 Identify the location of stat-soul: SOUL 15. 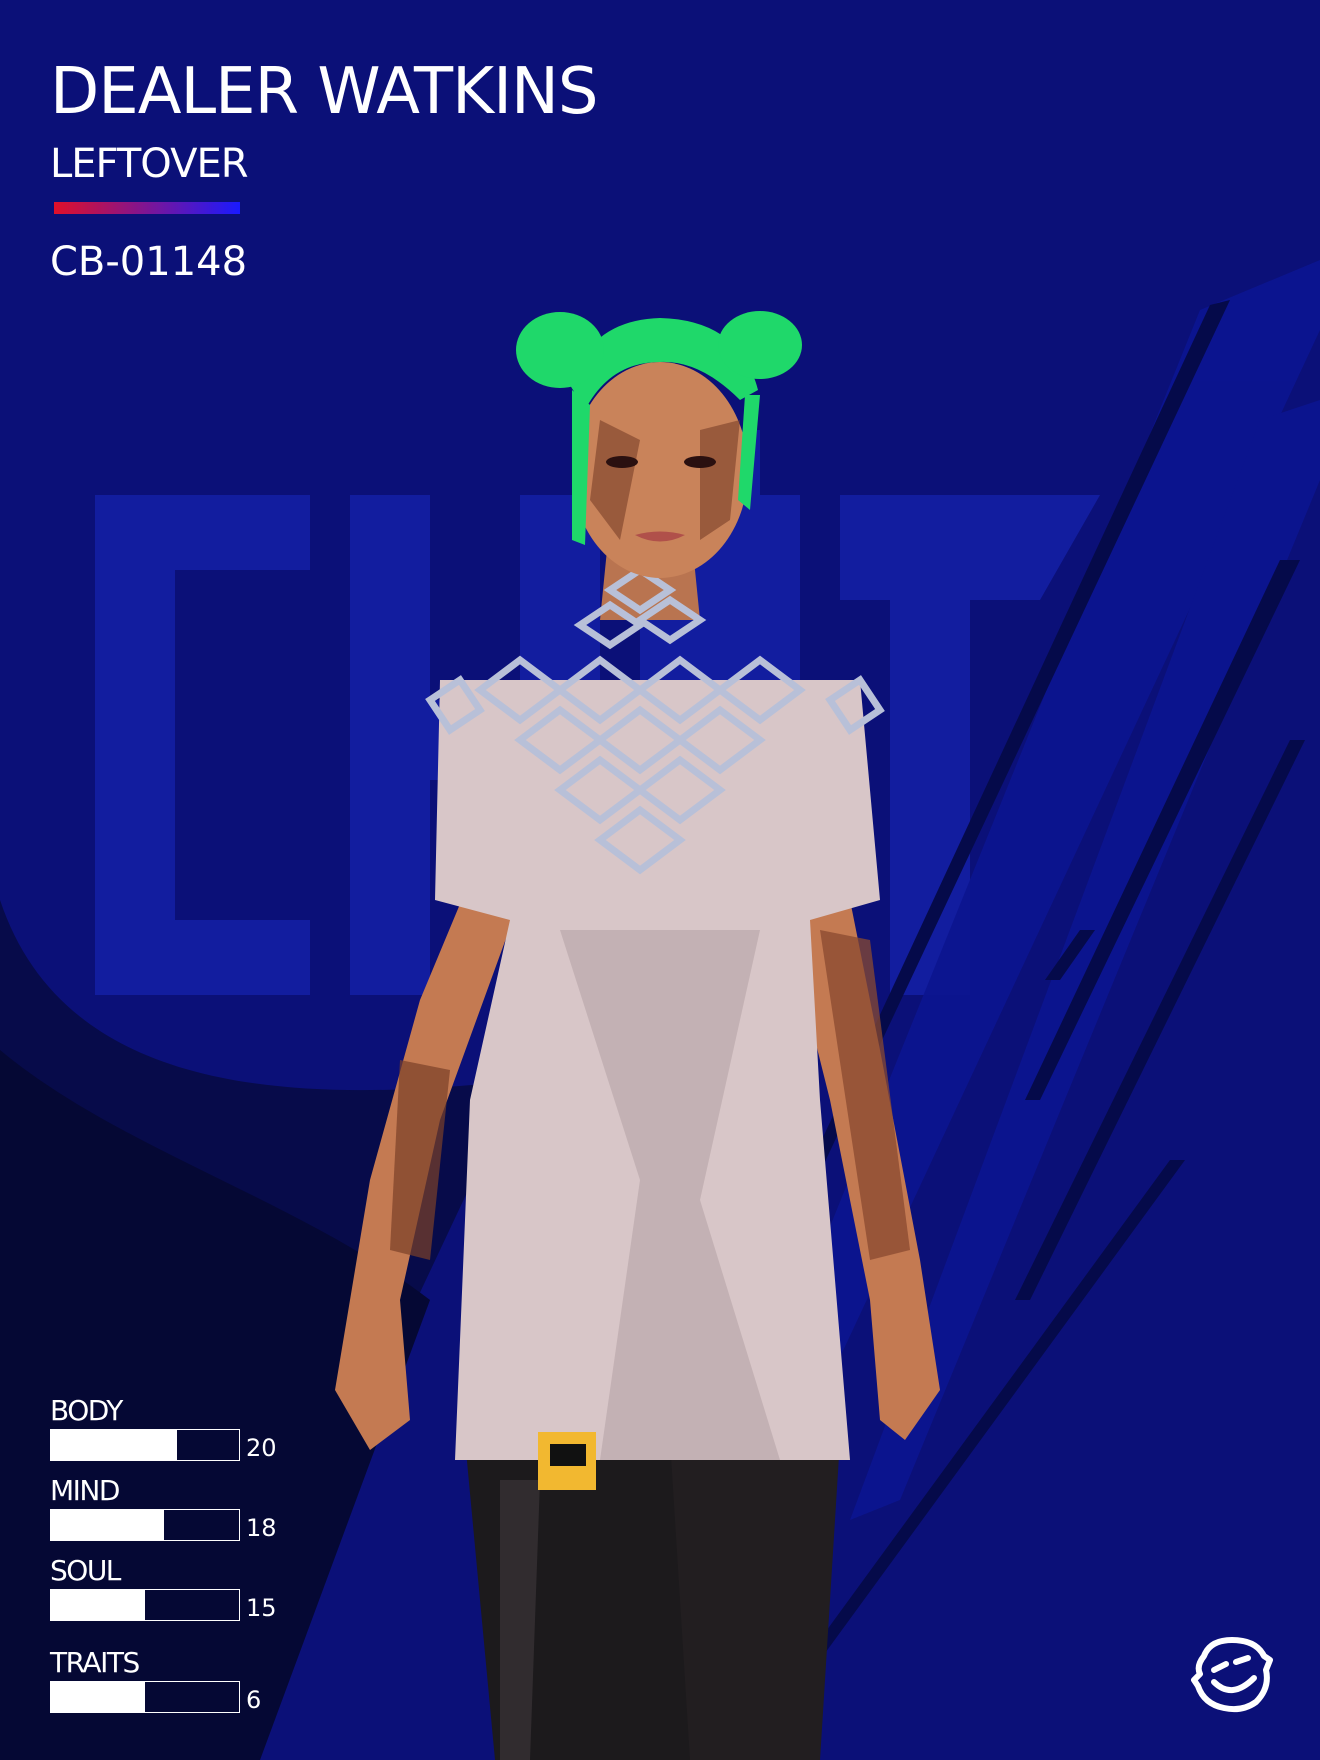
(180, 1590).